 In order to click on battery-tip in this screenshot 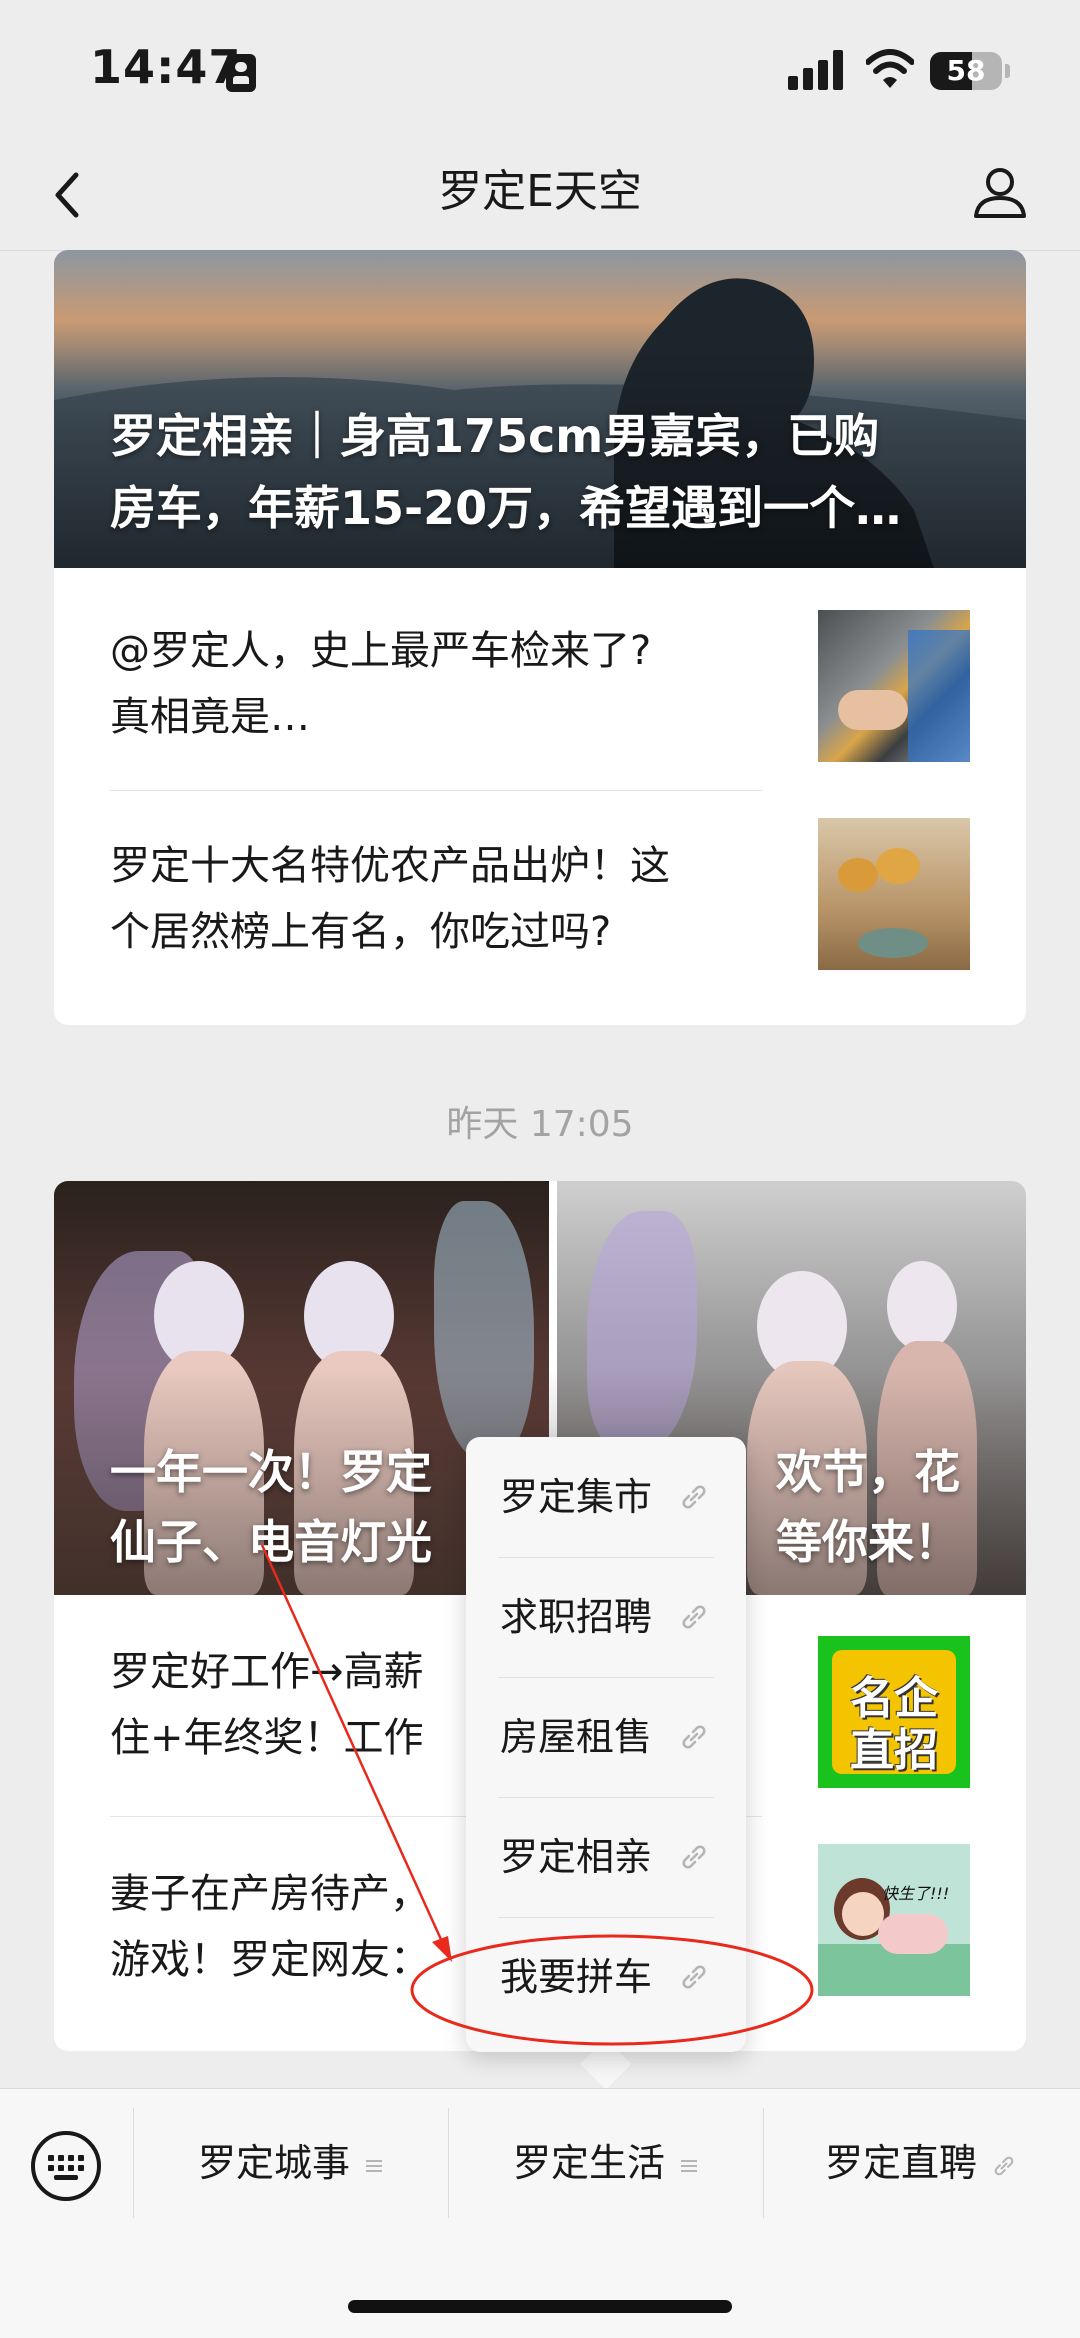, I will do `click(1007, 71)`.